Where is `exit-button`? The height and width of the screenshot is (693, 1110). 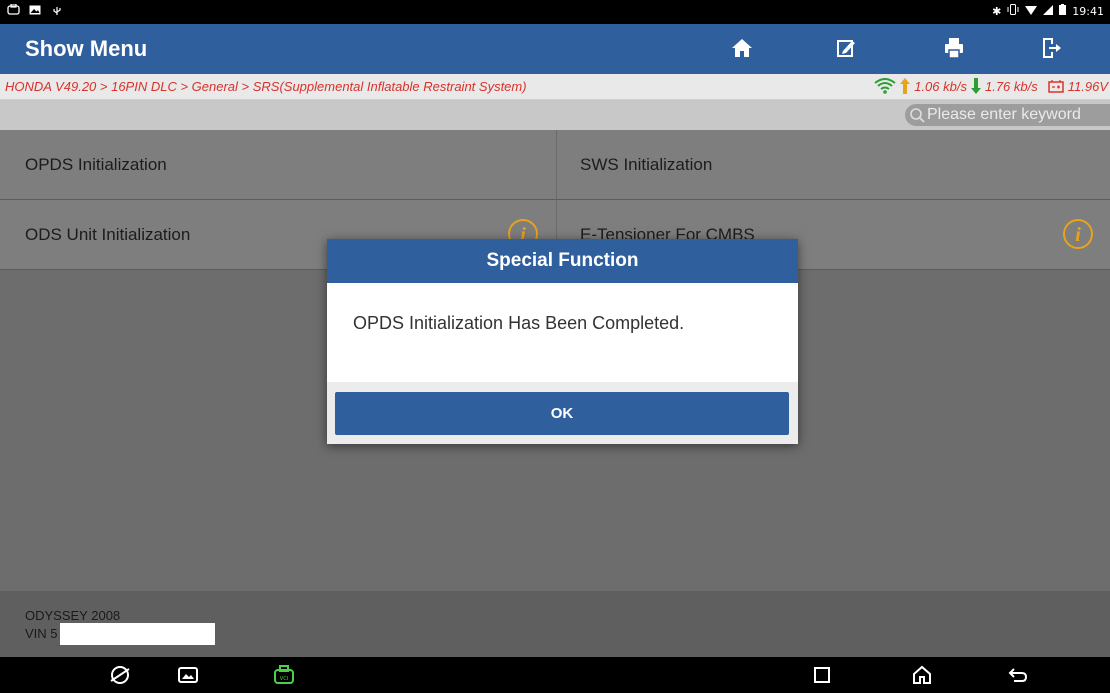 exit-button is located at coordinates (1050, 48).